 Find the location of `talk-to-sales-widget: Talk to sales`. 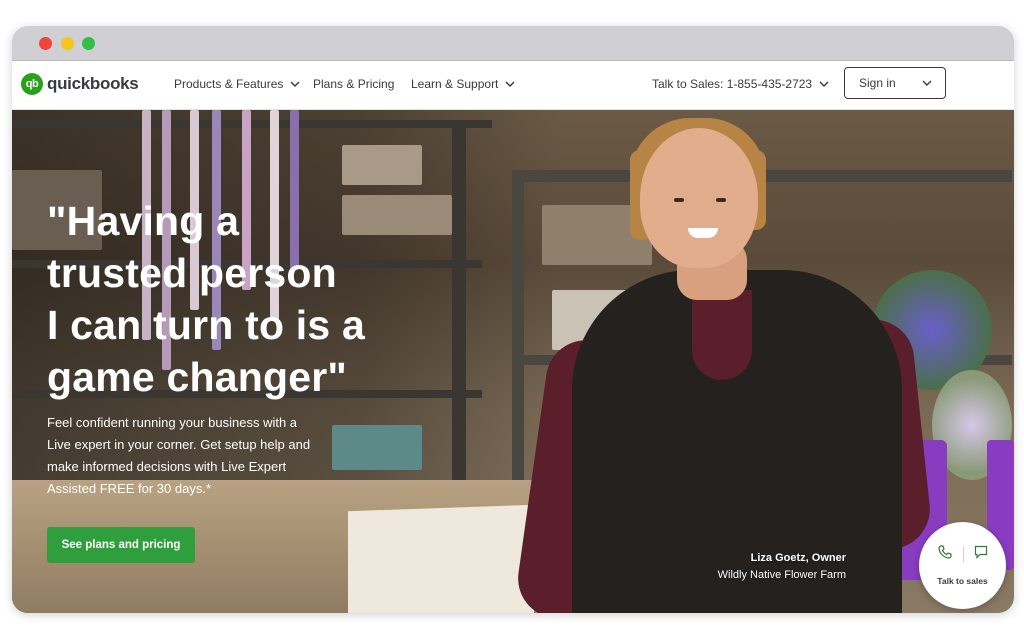

talk-to-sales-widget: Talk to sales is located at coordinates (962, 565).